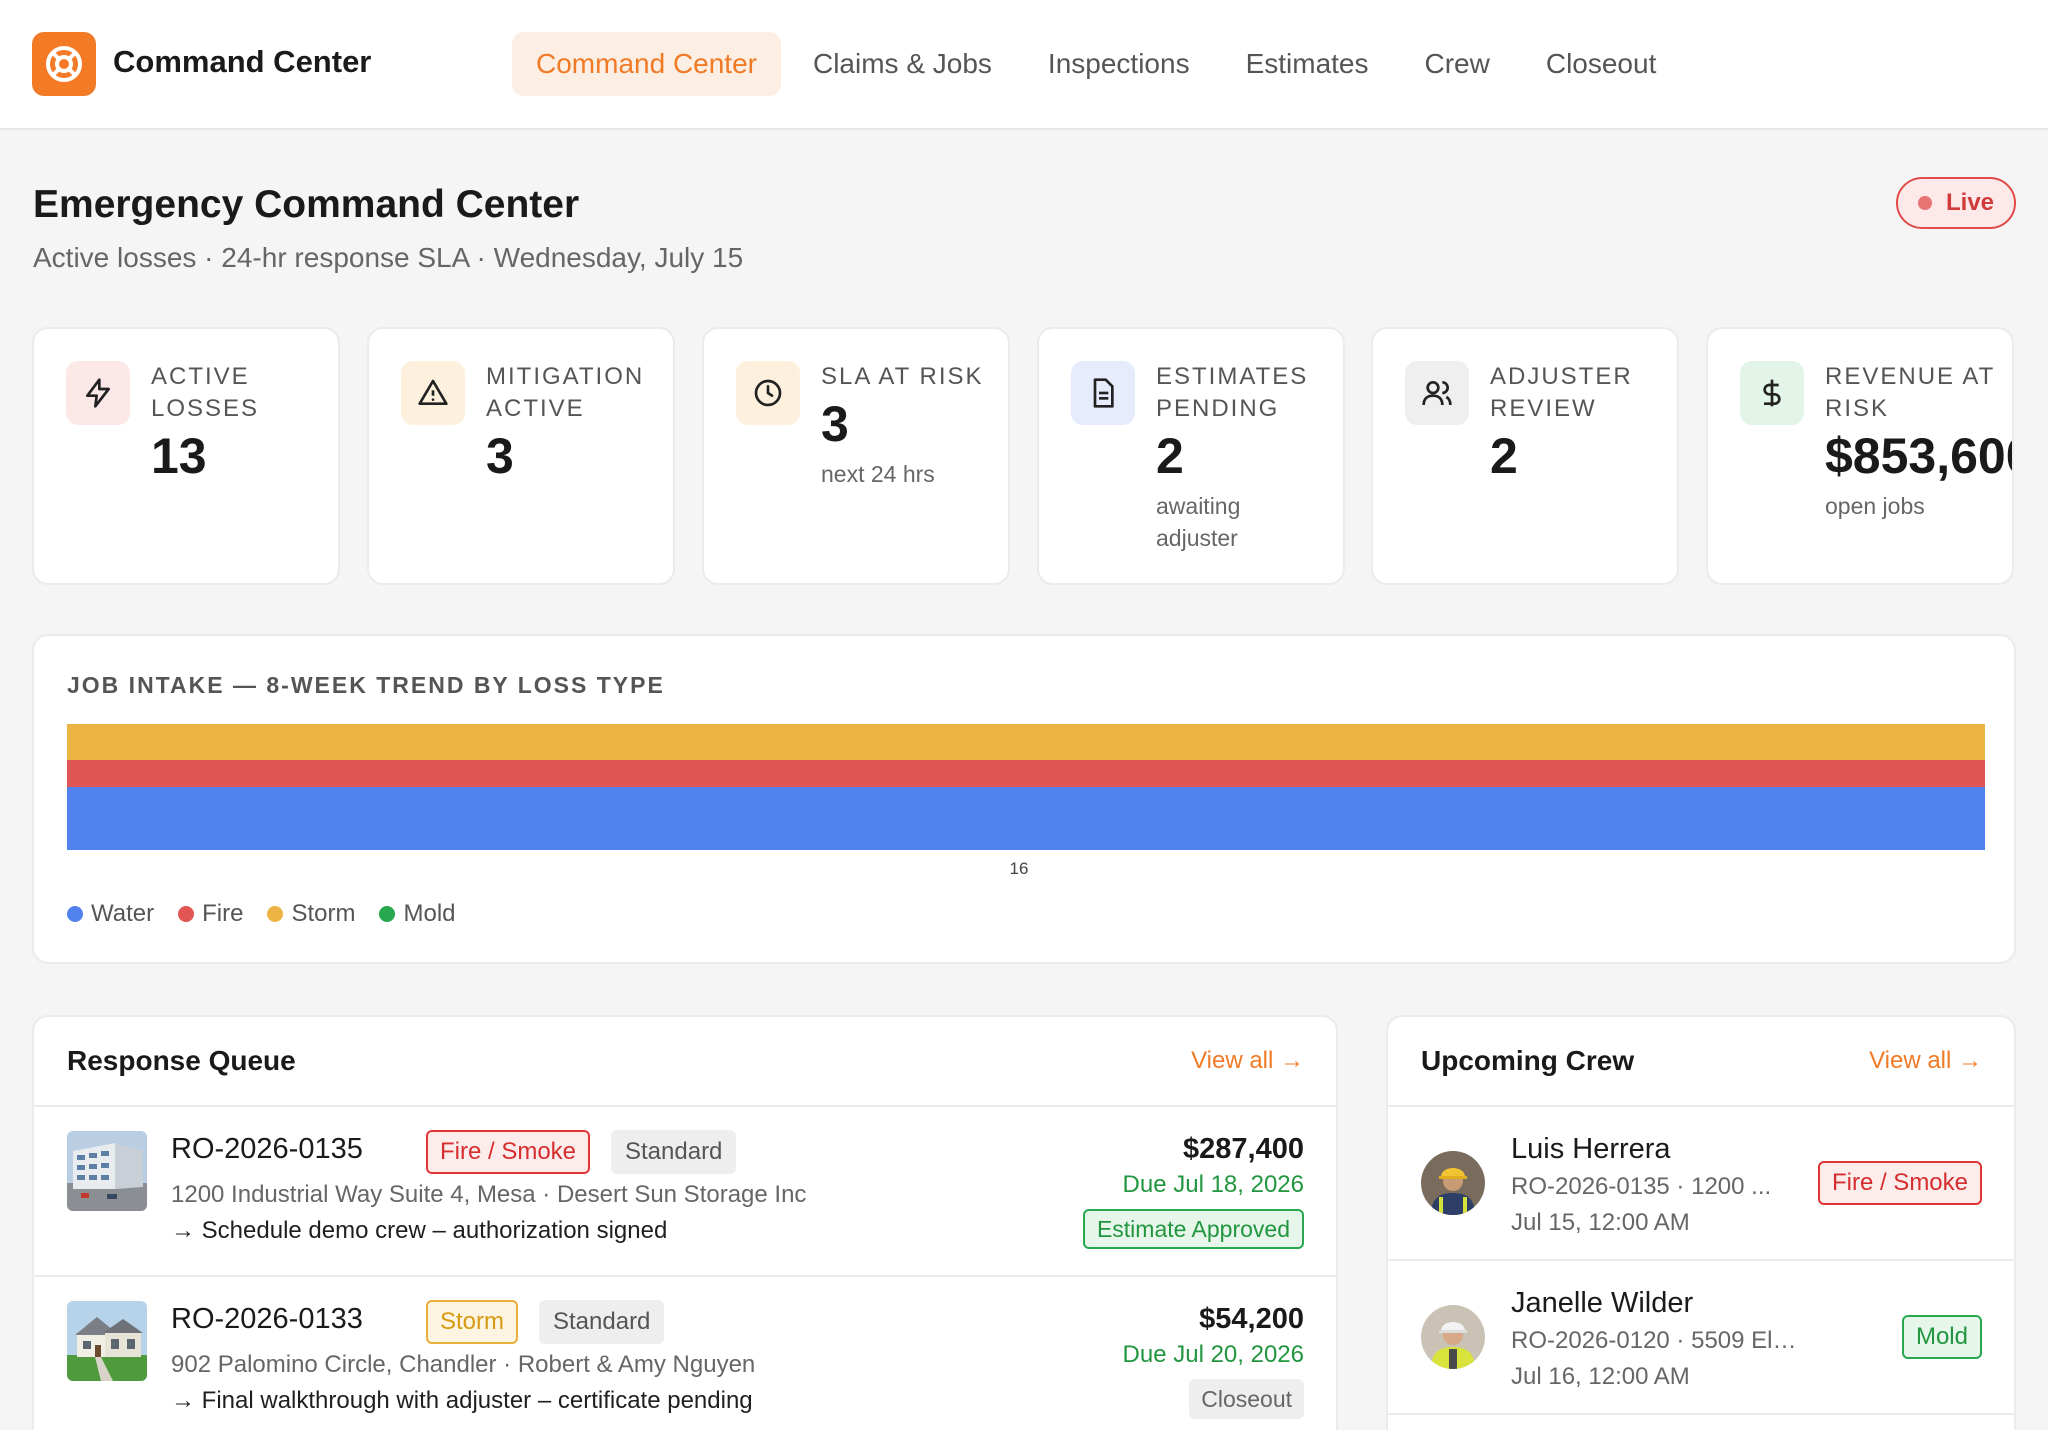 The width and height of the screenshot is (2048, 1430). I want to click on nav-crew: Crew, so click(1457, 64).